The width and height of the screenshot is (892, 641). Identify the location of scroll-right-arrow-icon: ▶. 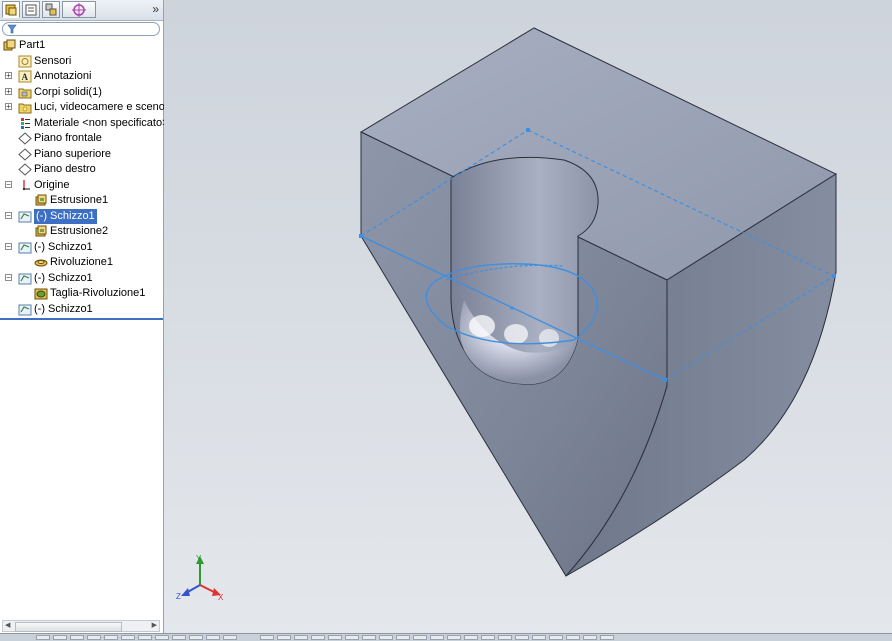
(154, 625).